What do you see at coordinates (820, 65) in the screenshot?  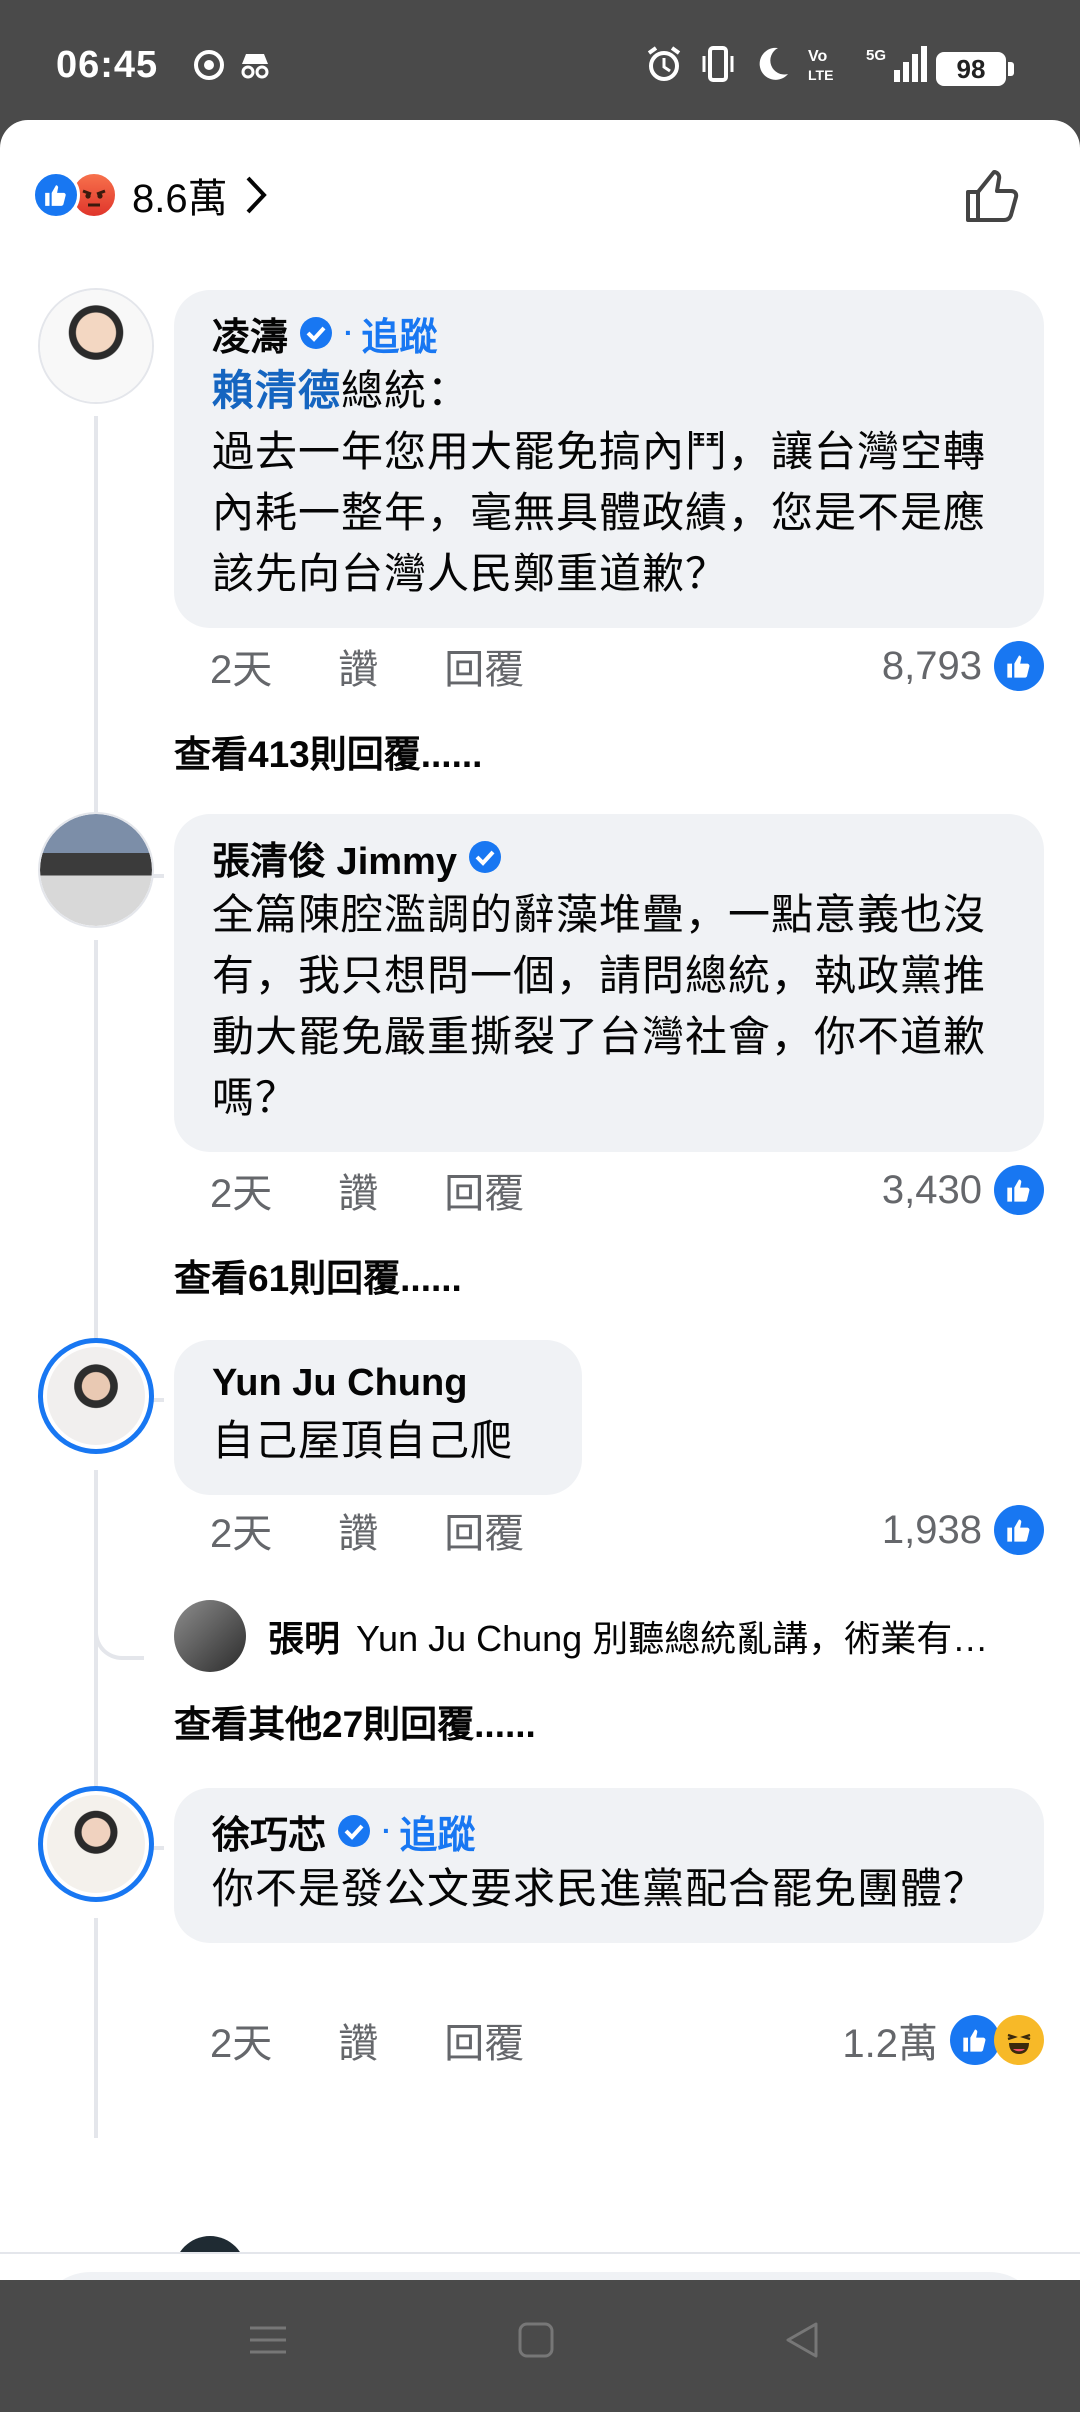 I see `volte-icon: Vo LTE` at bounding box center [820, 65].